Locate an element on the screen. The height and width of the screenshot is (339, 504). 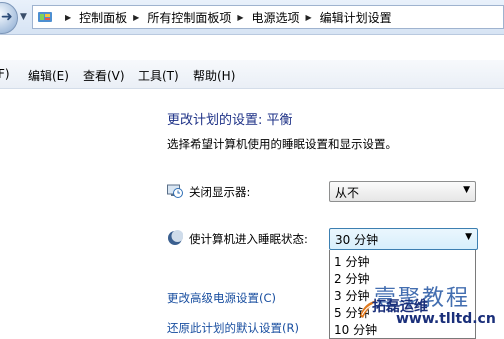
arrow-right-icon: ➜ is located at coordinates (7, 17).